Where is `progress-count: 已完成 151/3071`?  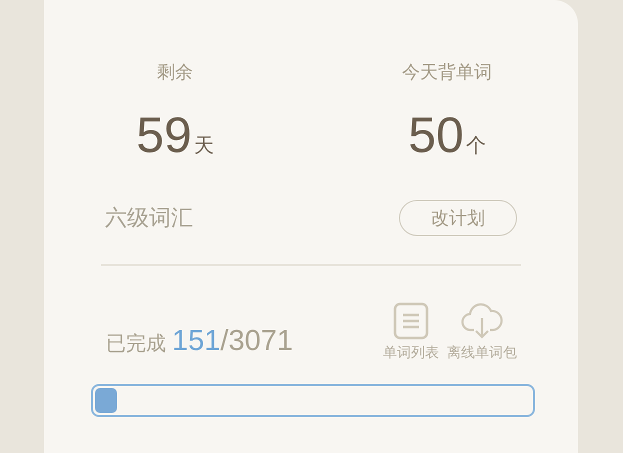
progress-count: 已完成 151/3071 is located at coordinates (199, 341).